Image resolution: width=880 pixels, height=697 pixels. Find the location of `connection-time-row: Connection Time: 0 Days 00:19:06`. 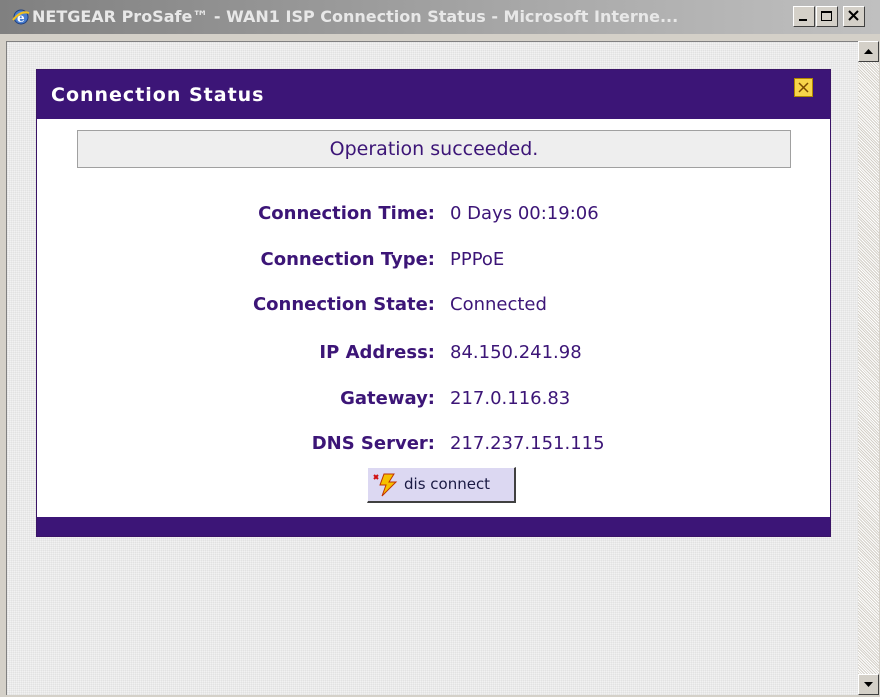

connection-time-row: Connection Time: 0 Days 00:19:06 is located at coordinates (433, 214).